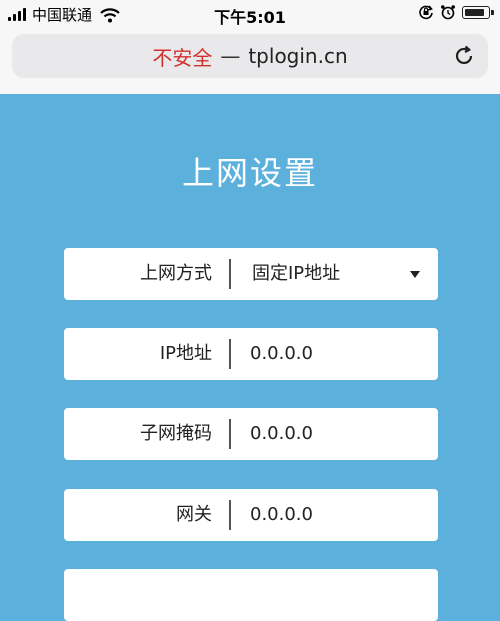  What do you see at coordinates (250, 15) in the screenshot?
I see `status-bar: 中国联通 下午5:01` at bounding box center [250, 15].